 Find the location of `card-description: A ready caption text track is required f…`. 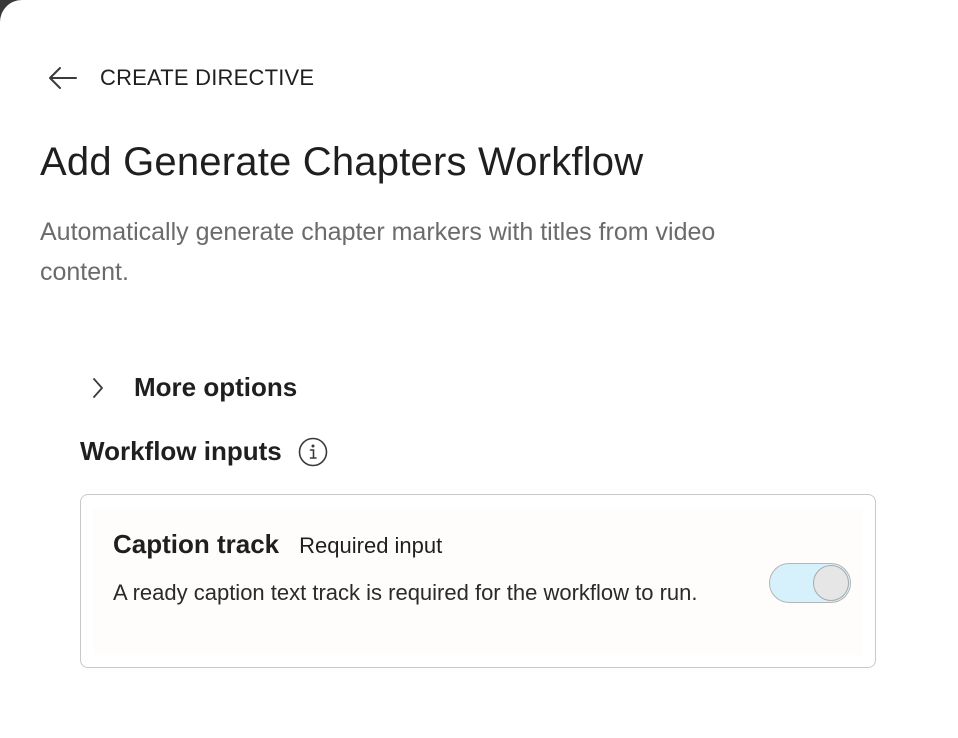

card-description: A ready caption text track is required f… is located at coordinates (405, 592).